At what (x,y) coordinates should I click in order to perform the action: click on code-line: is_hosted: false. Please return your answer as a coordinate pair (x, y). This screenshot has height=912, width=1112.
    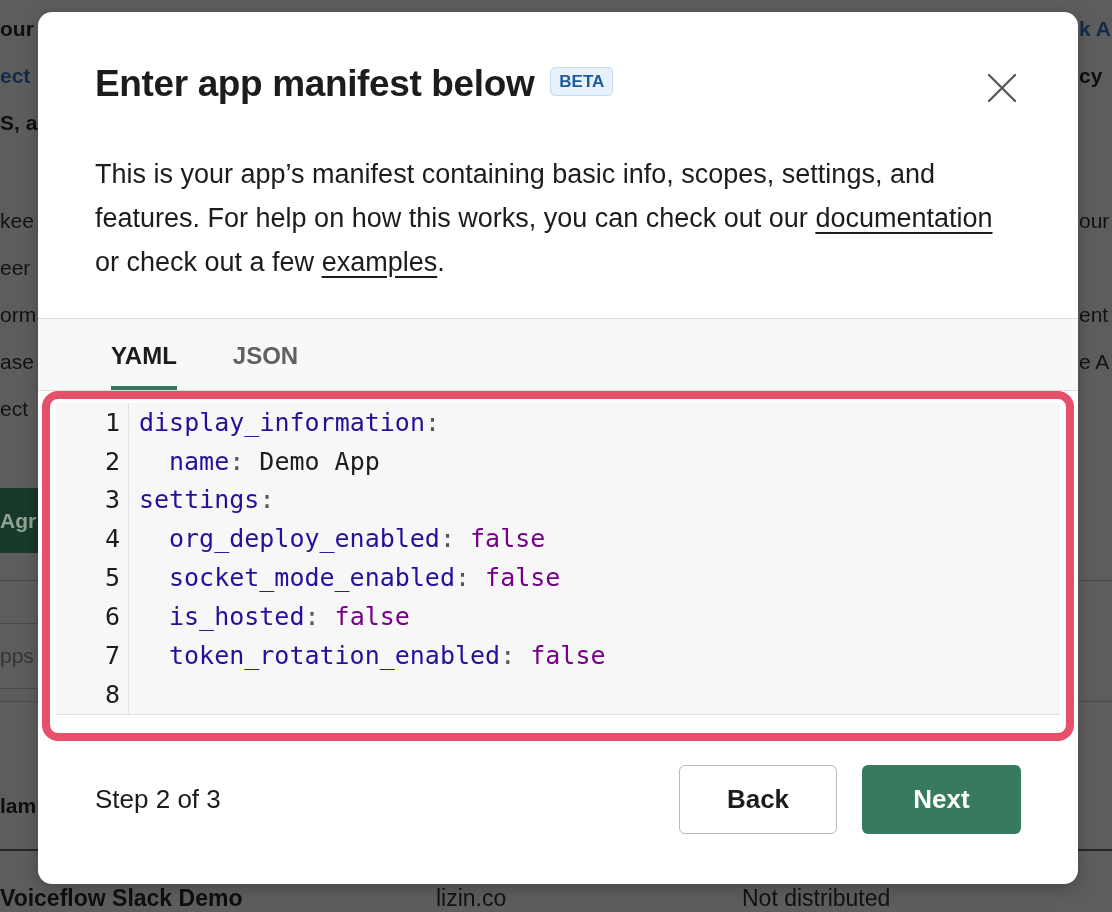
    Looking at the image, I should click on (289, 617).